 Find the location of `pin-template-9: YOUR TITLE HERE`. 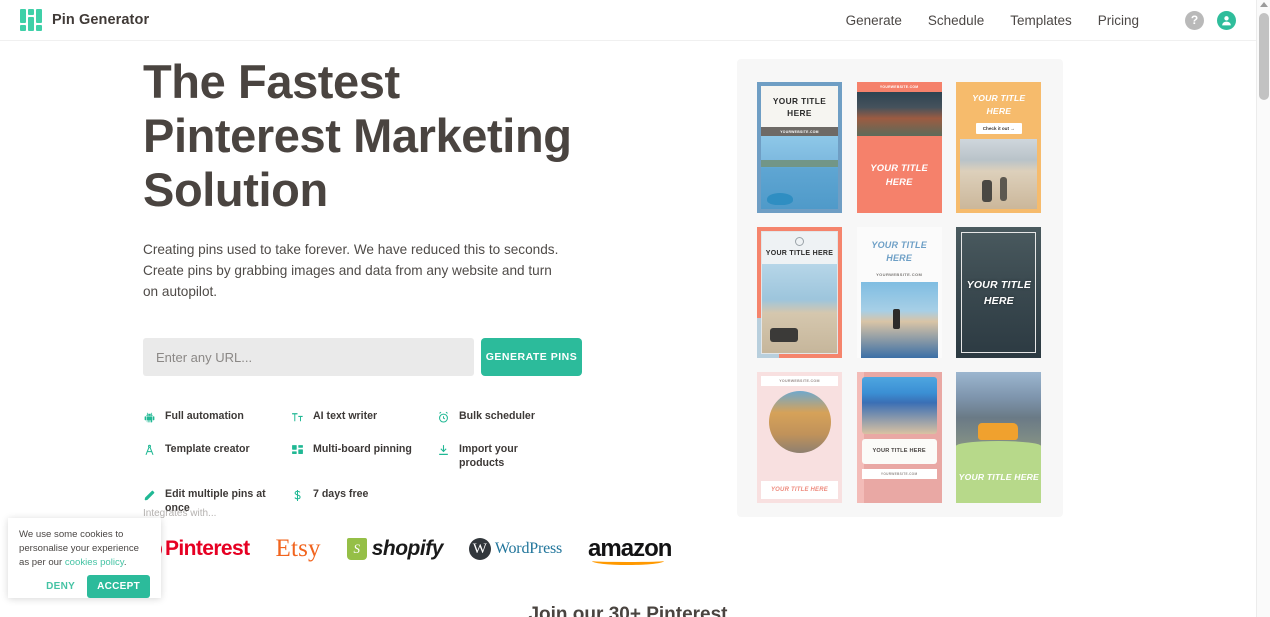

pin-template-9: YOUR TITLE HERE is located at coordinates (999, 437).